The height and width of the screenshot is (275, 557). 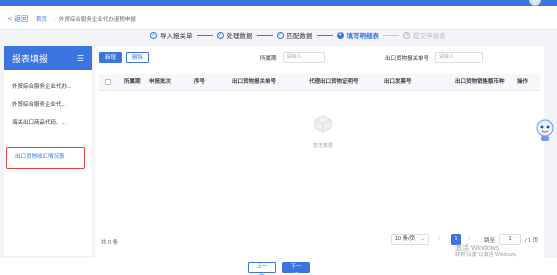 What do you see at coordinates (160, 82) in the screenshot?
I see `column-header: 申报批次` at bounding box center [160, 82].